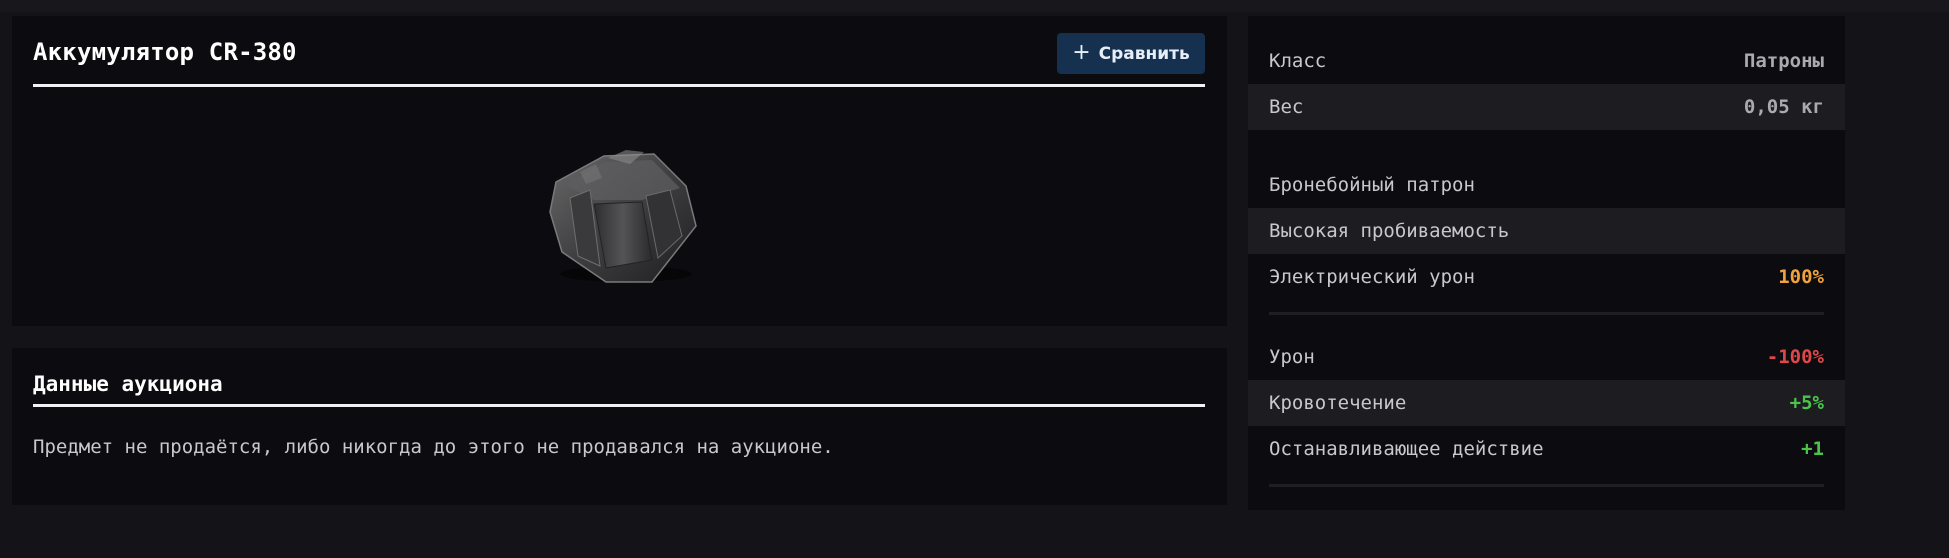 The width and height of the screenshot is (1949, 558). I want to click on top-bar, so click(974, 6).